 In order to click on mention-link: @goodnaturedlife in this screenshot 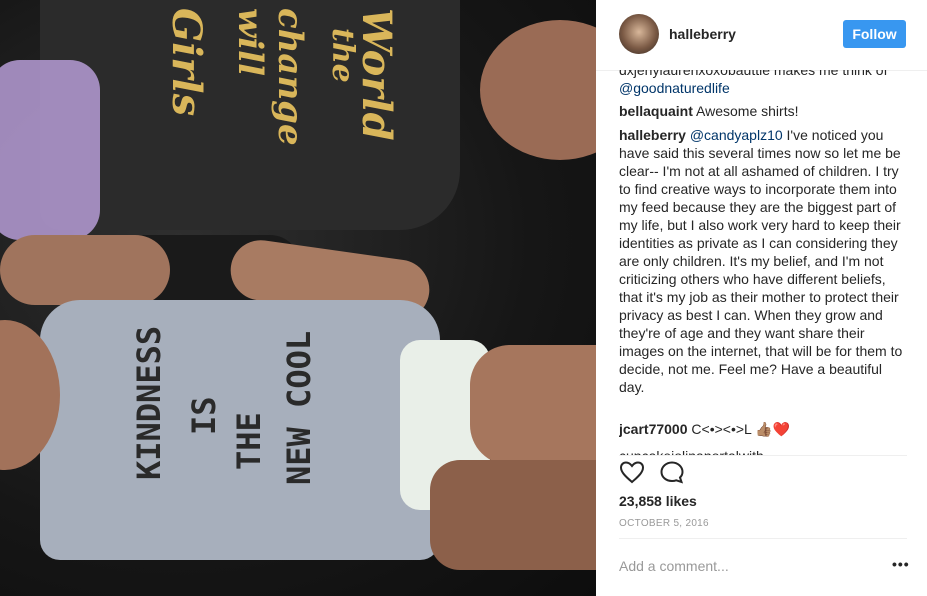, I will do `click(674, 88)`.